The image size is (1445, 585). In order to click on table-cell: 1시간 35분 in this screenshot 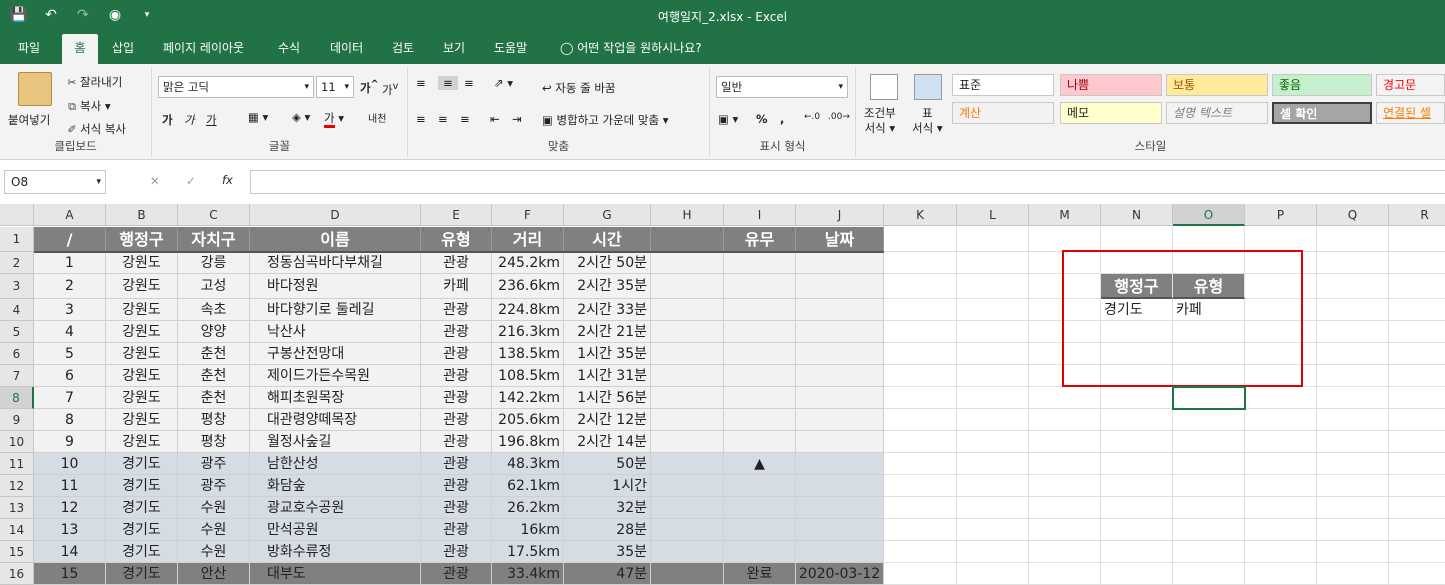, I will do `click(607, 354)`.